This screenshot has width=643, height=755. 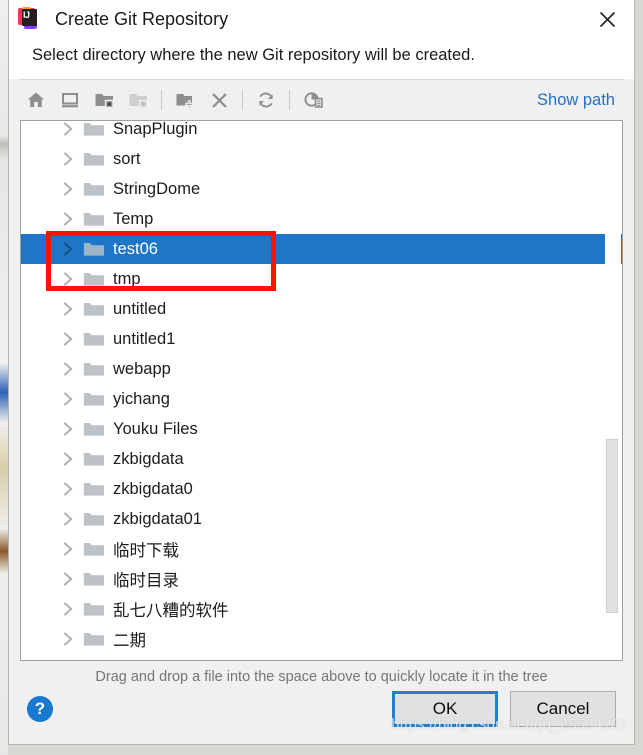 What do you see at coordinates (321, 399) in the screenshot?
I see `tree-row: yichang` at bounding box center [321, 399].